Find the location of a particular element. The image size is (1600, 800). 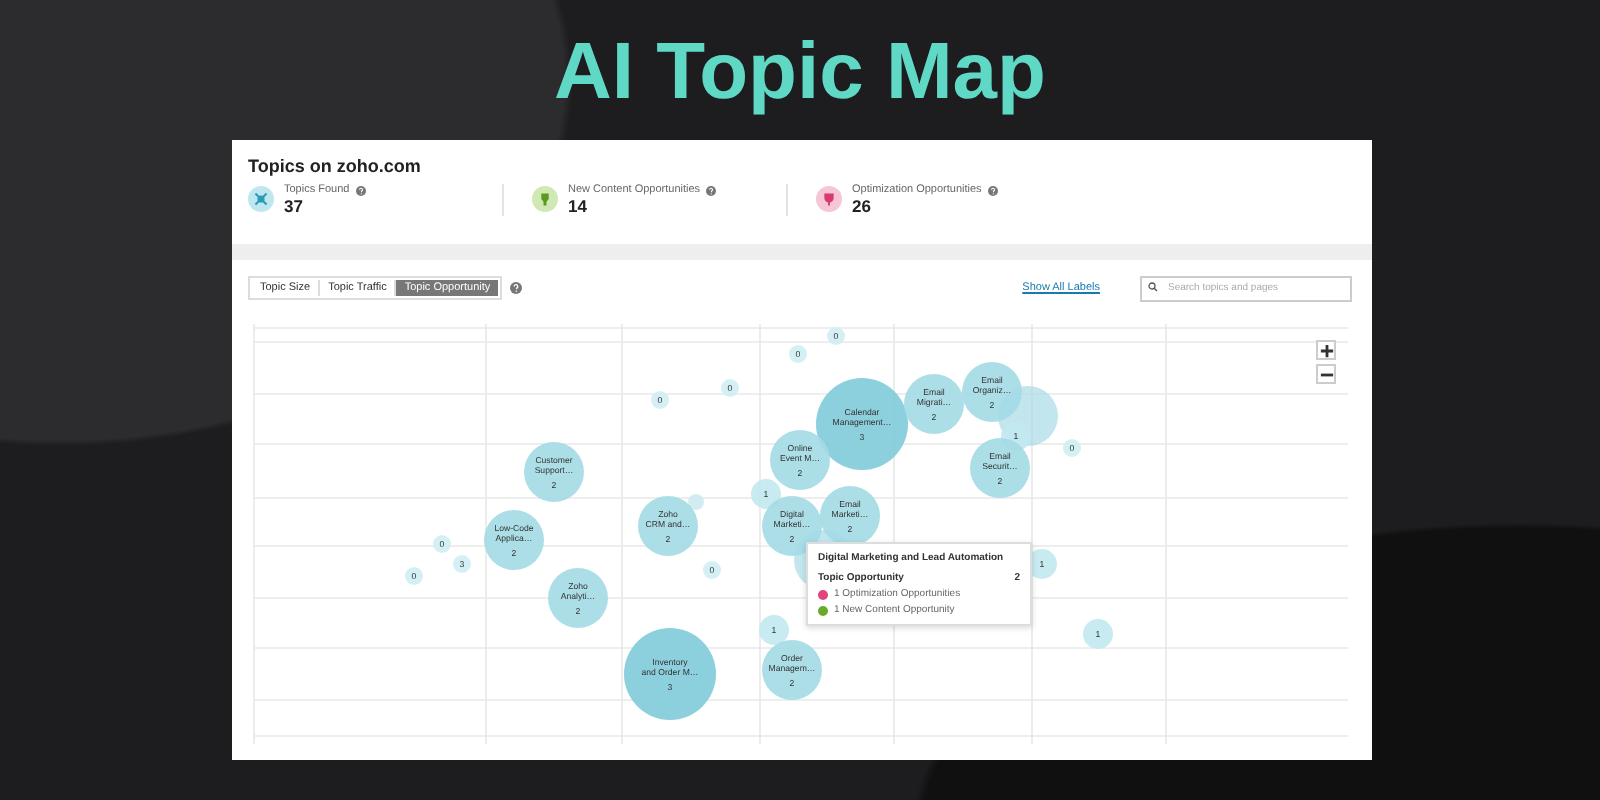

stat-value: 26 is located at coordinates (862, 206).